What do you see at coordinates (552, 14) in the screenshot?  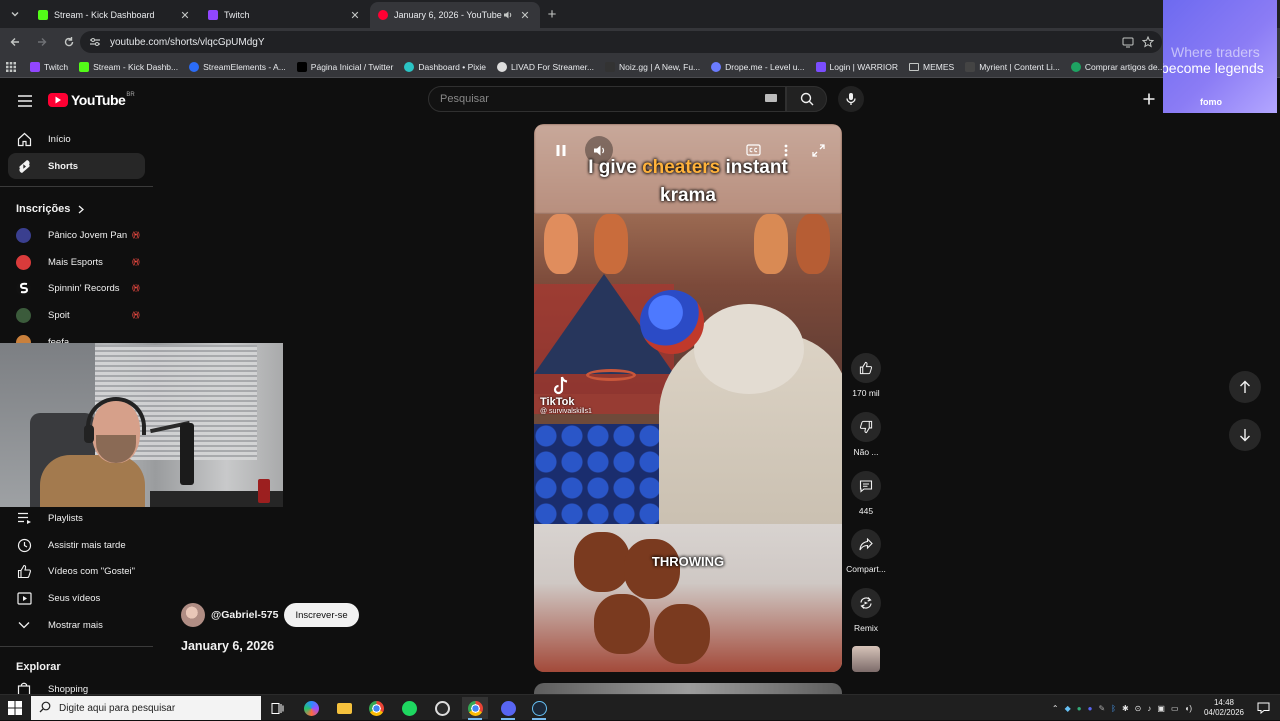 I see `new-tab-icon: +` at bounding box center [552, 14].